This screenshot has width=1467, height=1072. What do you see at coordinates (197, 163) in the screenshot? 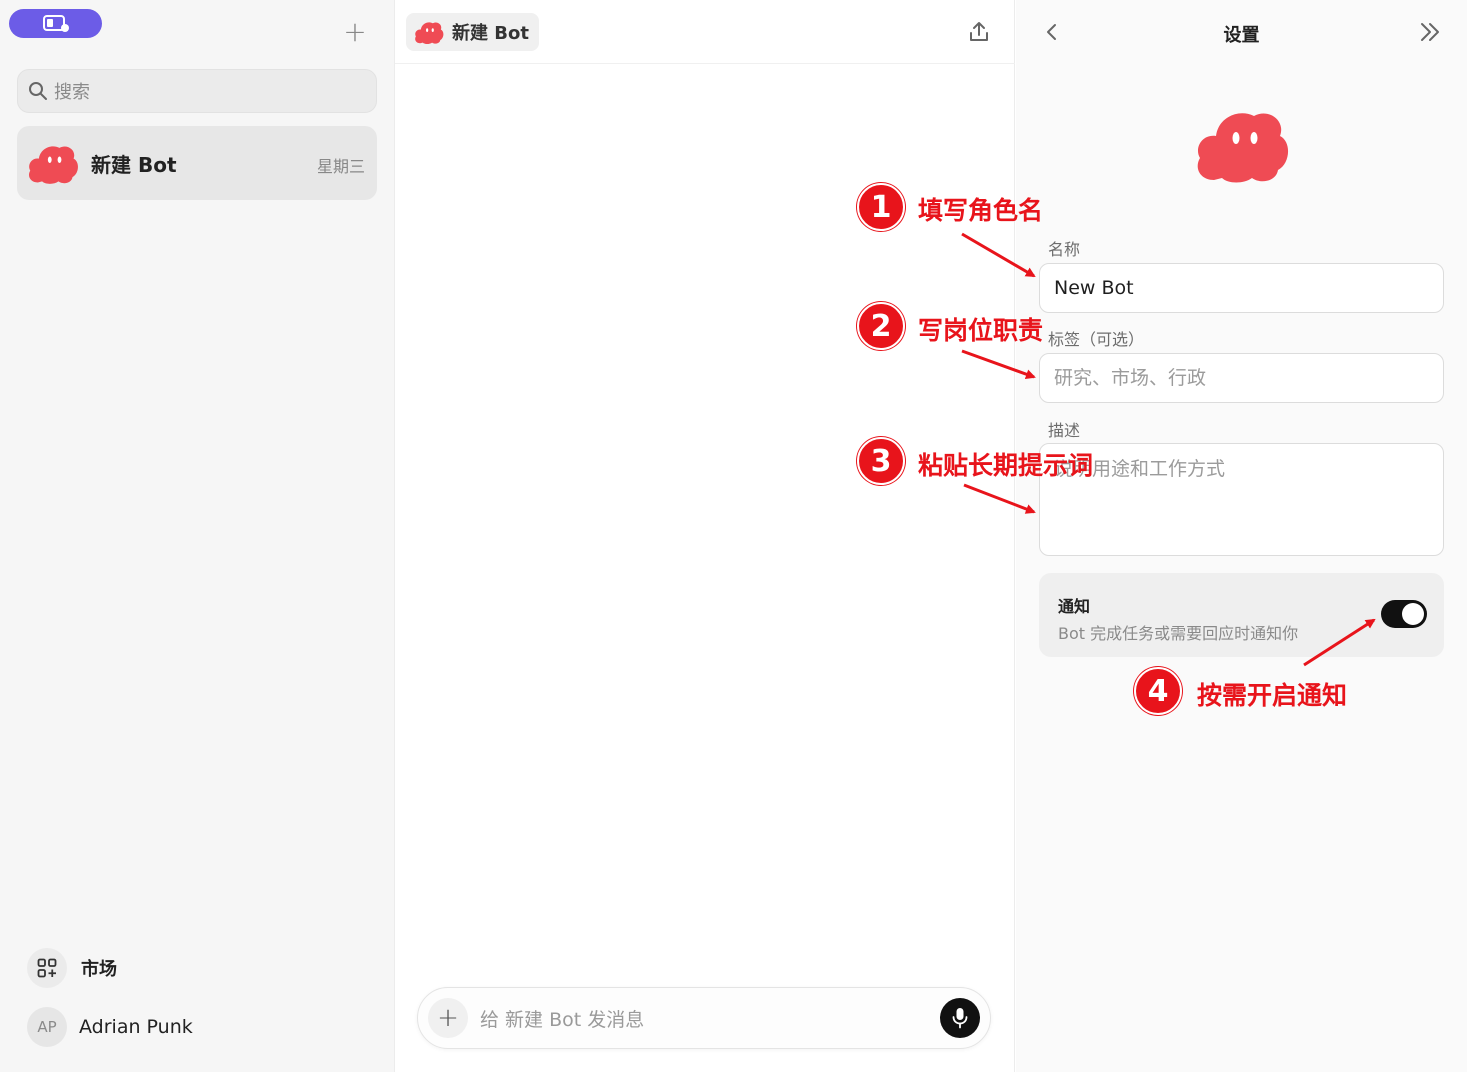
I see `chat-list-item: 新建 Bot 星期三` at bounding box center [197, 163].